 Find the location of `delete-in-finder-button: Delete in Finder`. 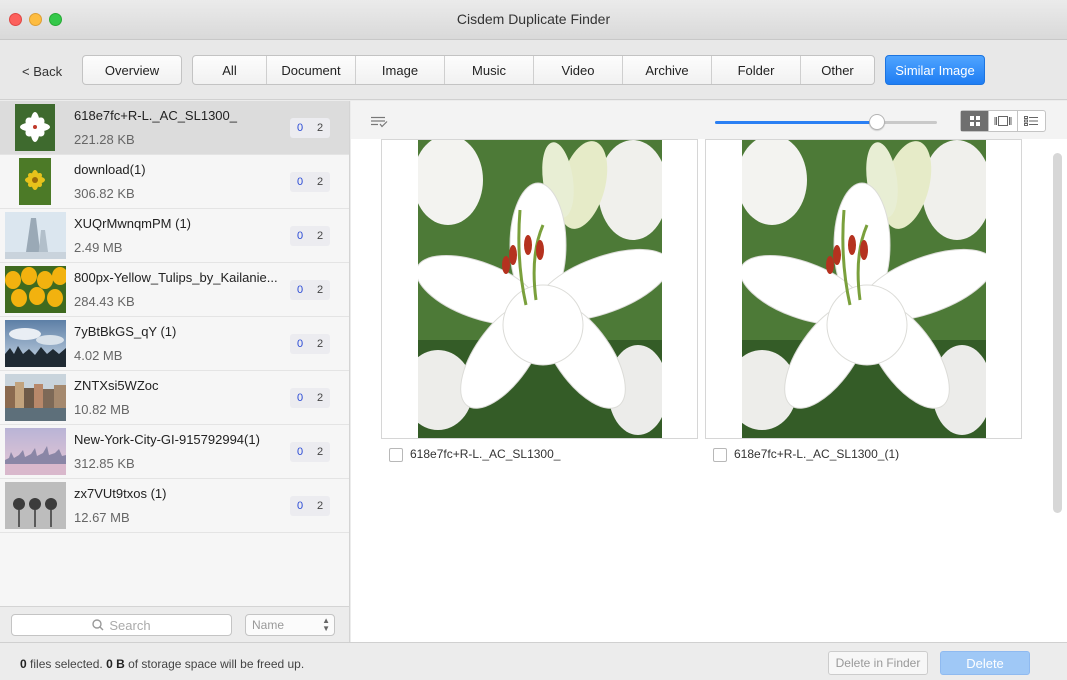

delete-in-finder-button: Delete in Finder is located at coordinates (878, 663).